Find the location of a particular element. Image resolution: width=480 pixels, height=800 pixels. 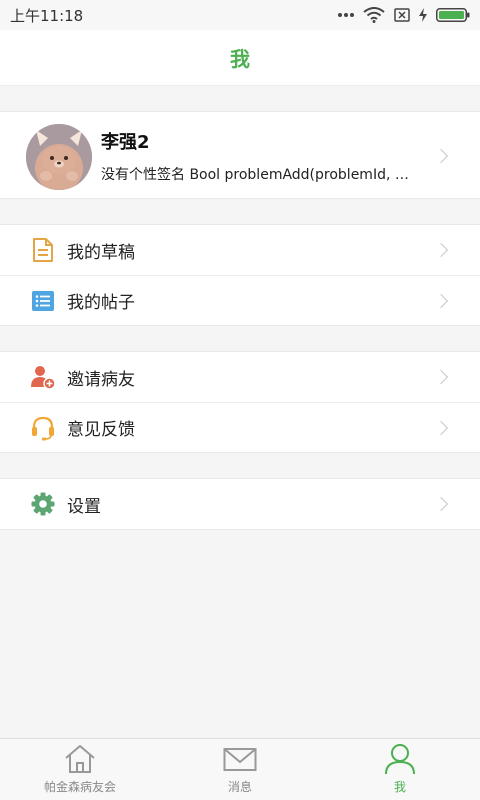

person-icon is located at coordinates (400, 759).